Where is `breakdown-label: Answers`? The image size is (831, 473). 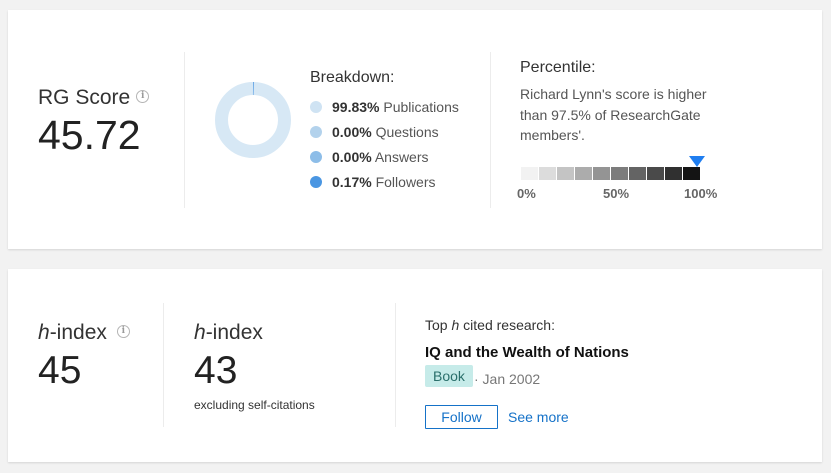
breakdown-label: Answers is located at coordinates (400, 157).